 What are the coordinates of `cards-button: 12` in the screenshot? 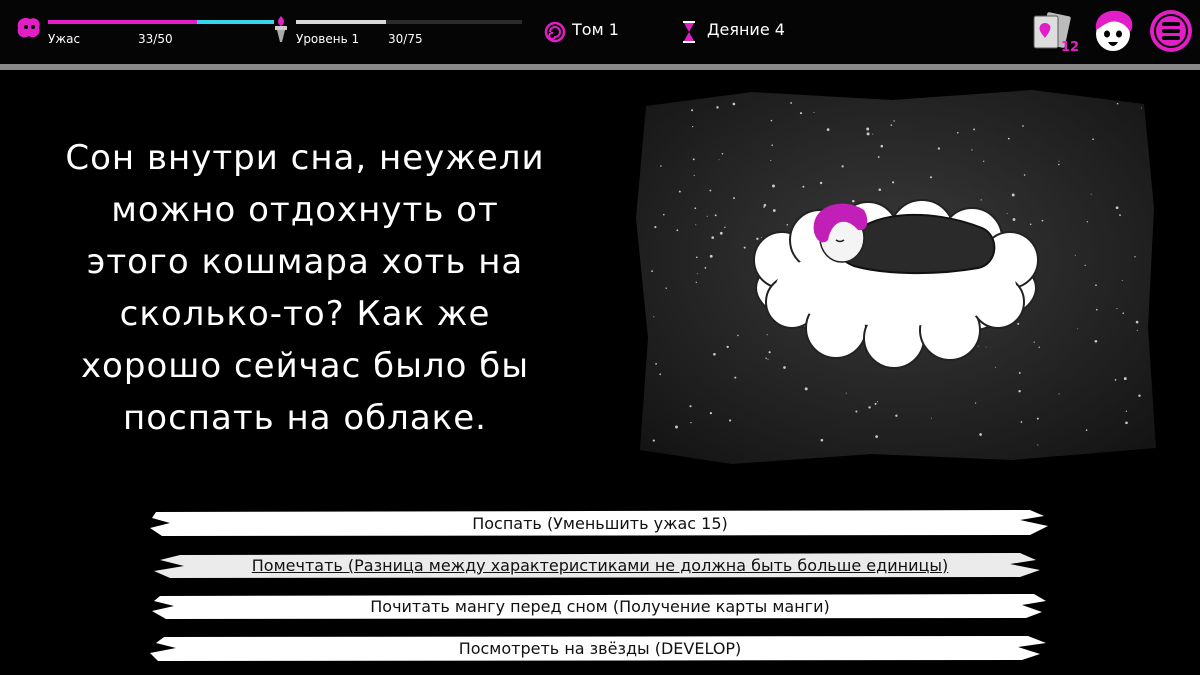 It's located at (1053, 33).